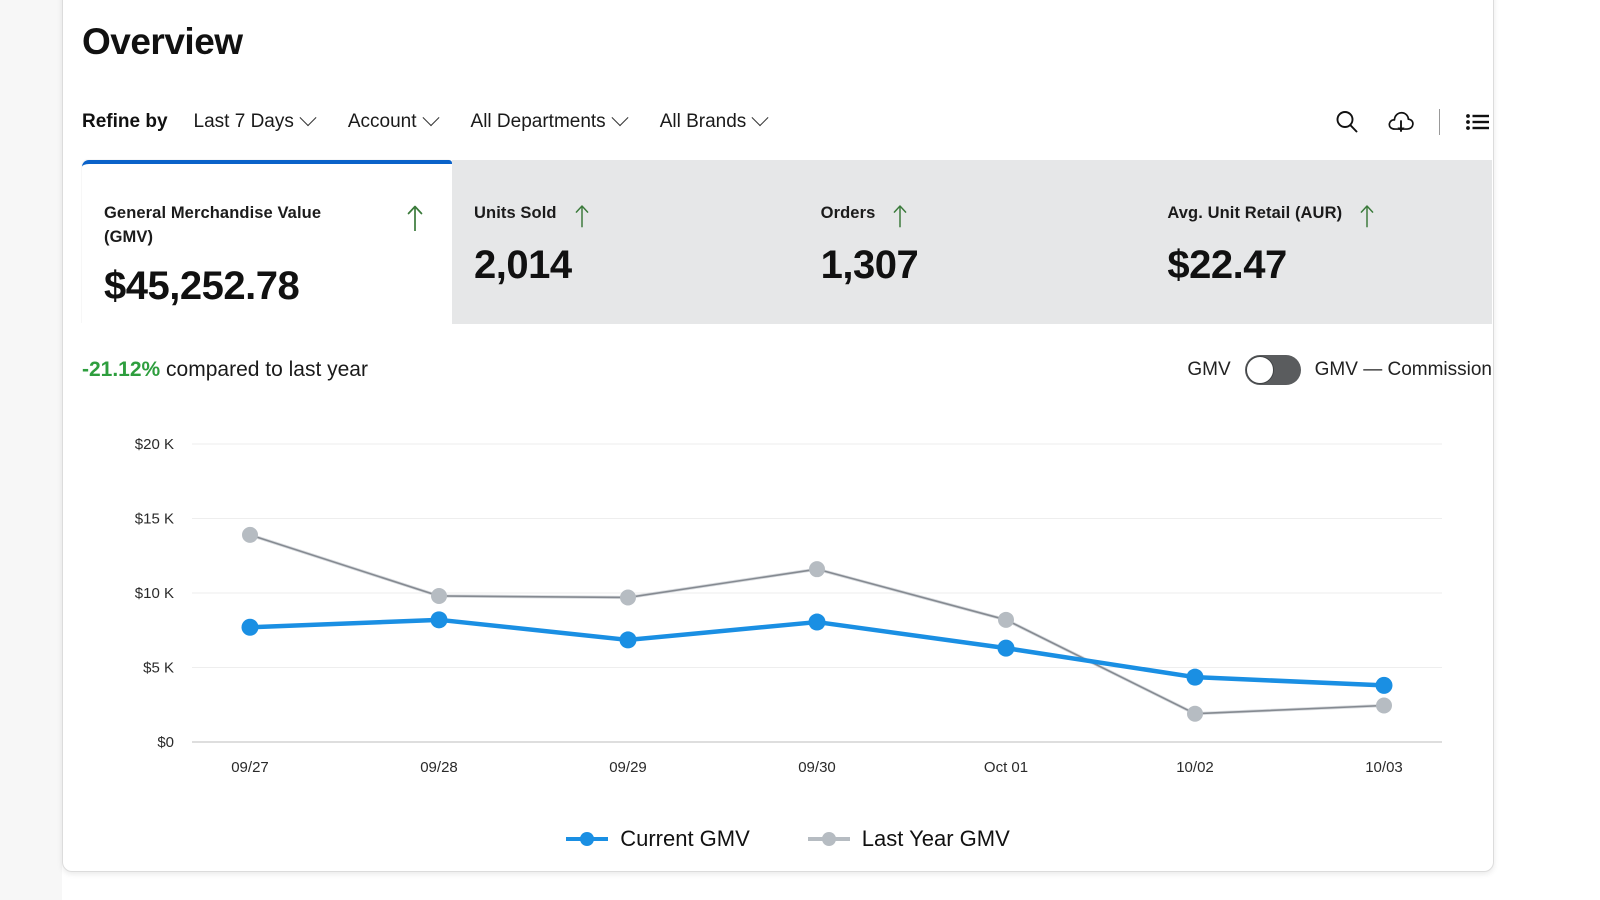 The height and width of the screenshot is (900, 1600). Describe the element at coordinates (1006, 767) in the screenshot. I see `x-axis-tick-label: Oct 01` at that location.